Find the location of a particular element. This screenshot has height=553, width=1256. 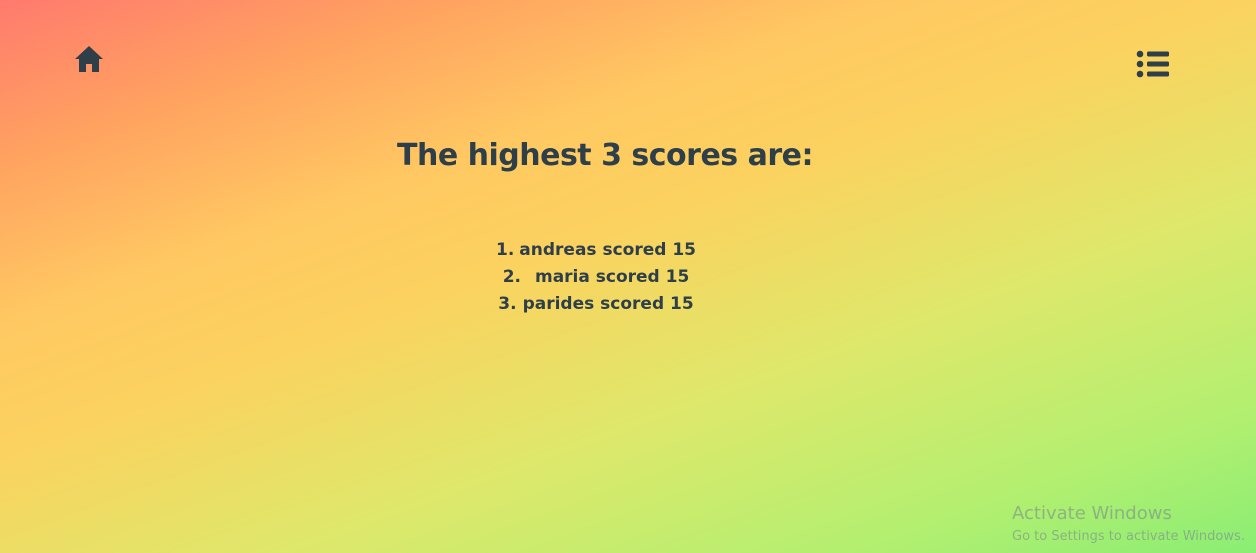

menu-button is located at coordinates (1153, 65).